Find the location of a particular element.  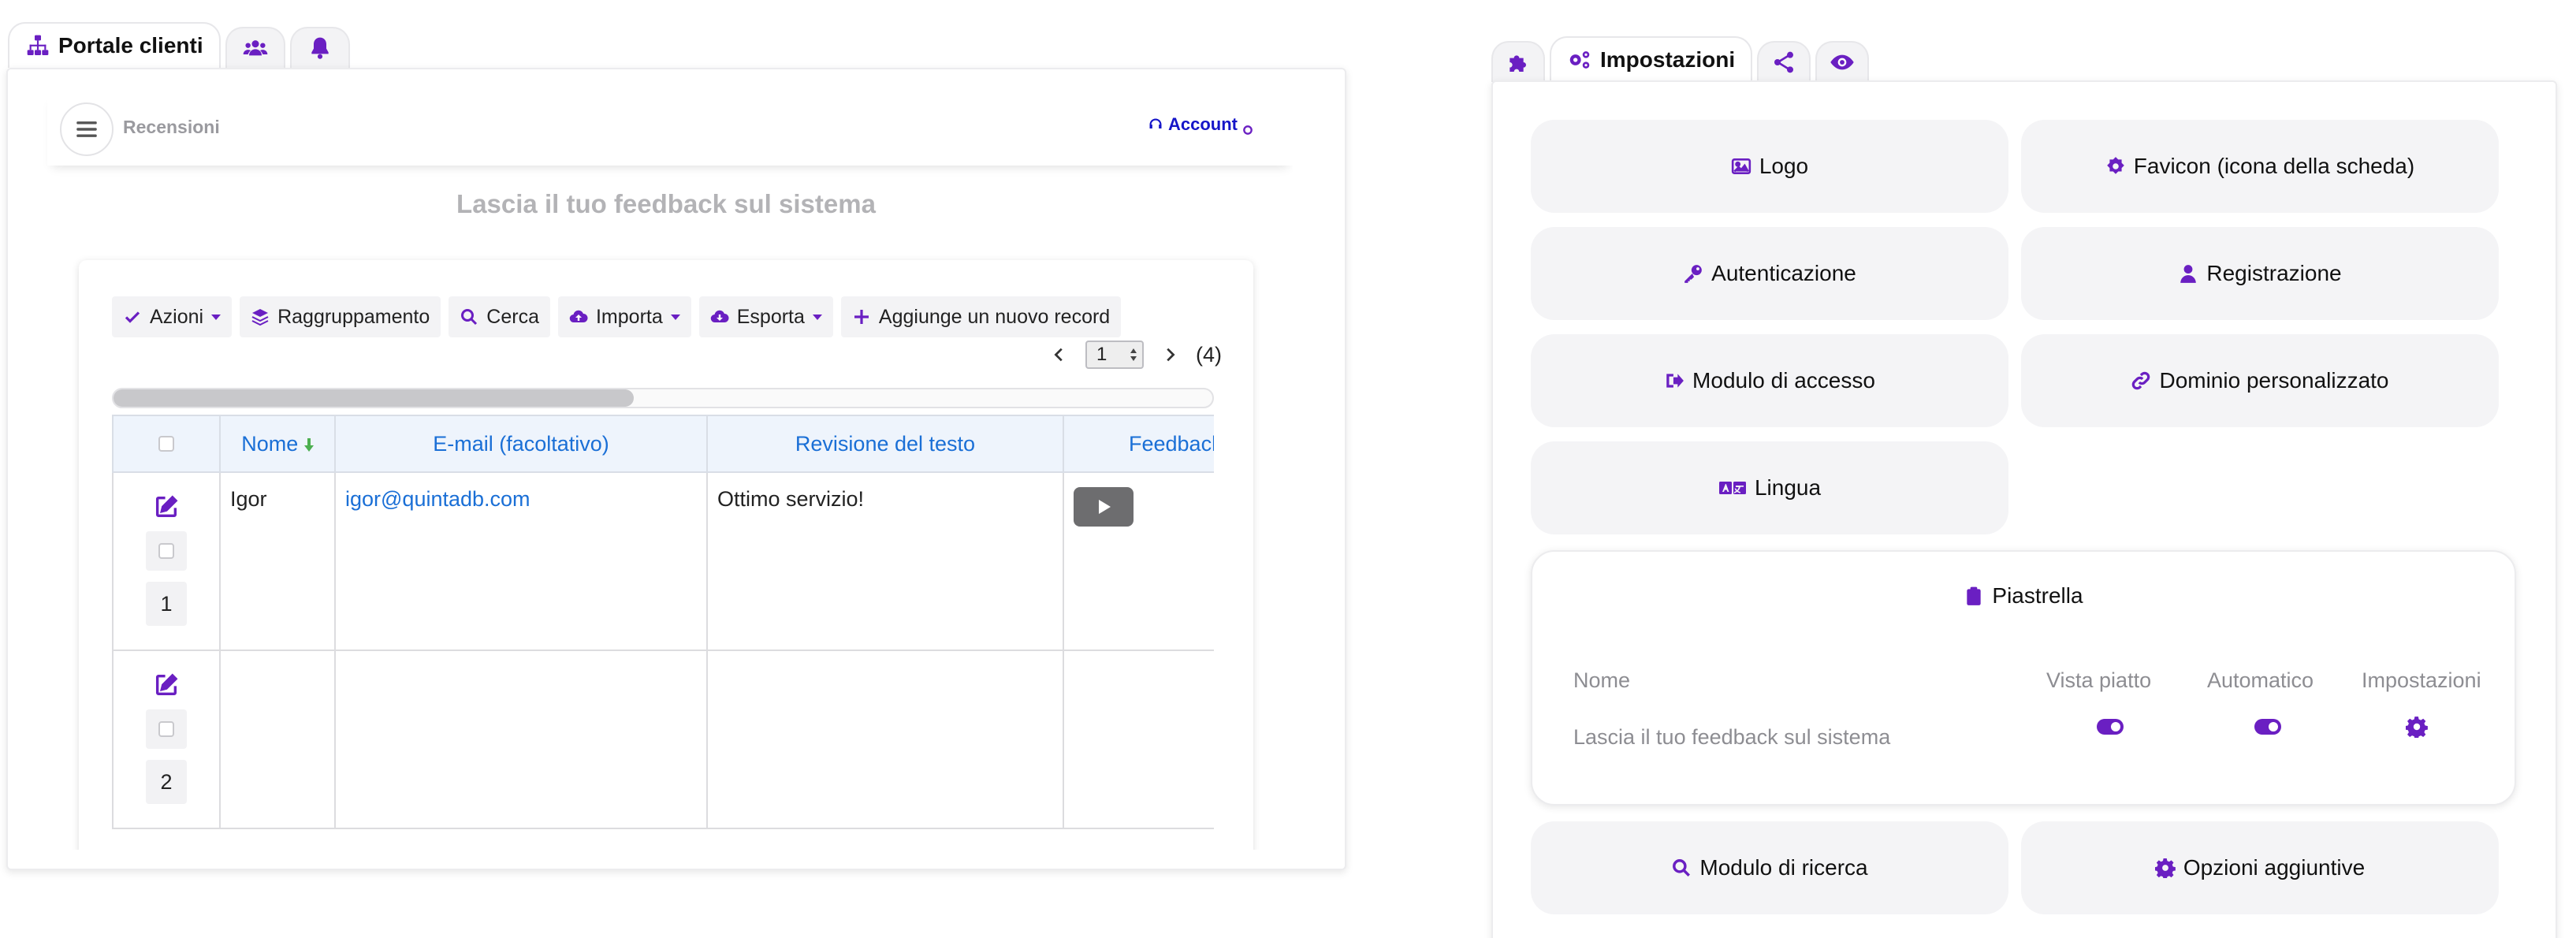

table-row: 2 is located at coordinates (663, 739).